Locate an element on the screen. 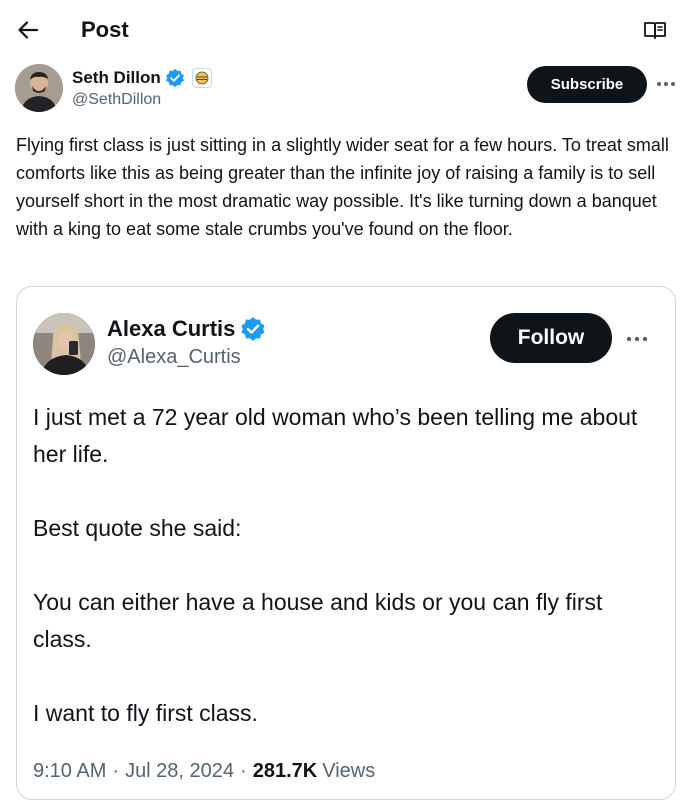 The height and width of the screenshot is (812, 689). quoted-paragraph: I want to fly first class. is located at coordinates (145, 713).